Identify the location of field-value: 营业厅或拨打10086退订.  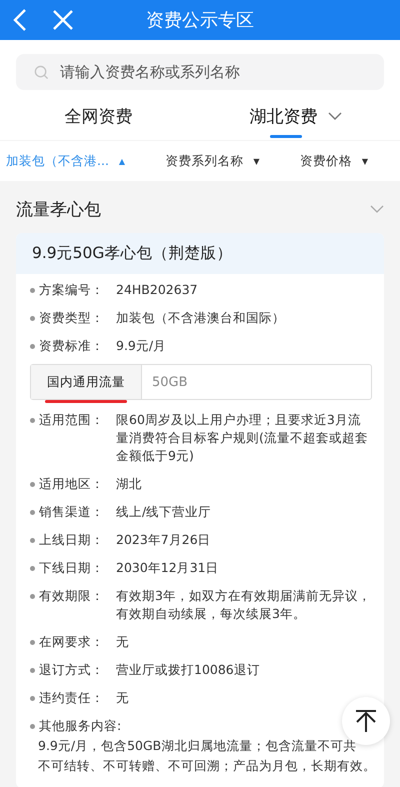
(188, 670).